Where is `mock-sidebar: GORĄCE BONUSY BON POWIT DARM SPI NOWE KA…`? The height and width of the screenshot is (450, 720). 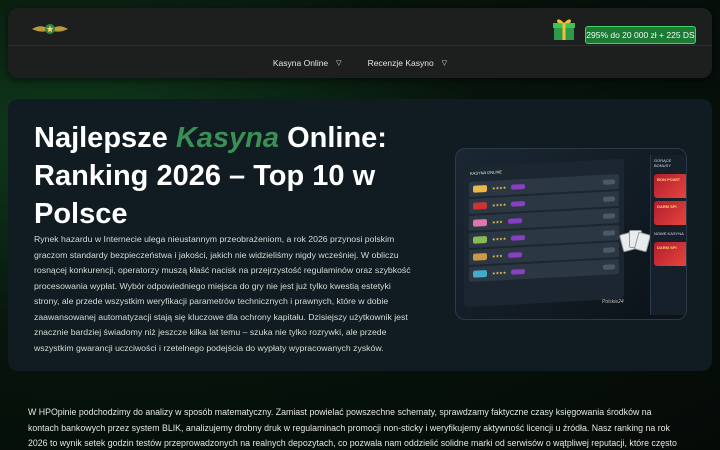
mock-sidebar: GORĄCE BONUSY BON POWIT DARM SPI NOWE KA… is located at coordinates (668, 235).